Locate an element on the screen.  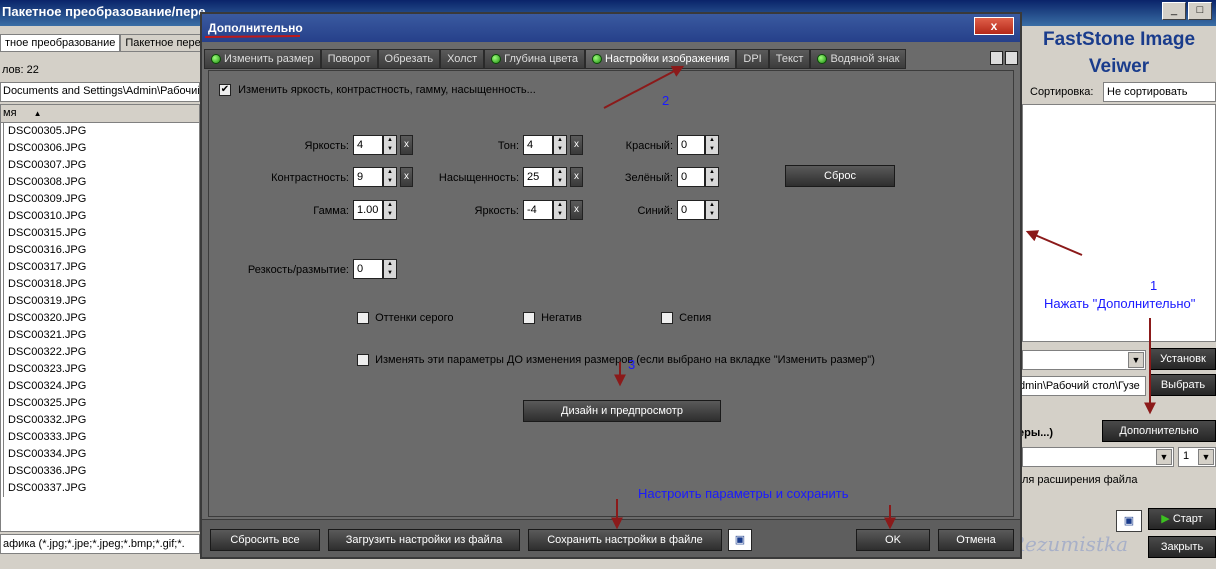
sharpness-spinner: ▲ ▼ is located at coordinates (390, 269).